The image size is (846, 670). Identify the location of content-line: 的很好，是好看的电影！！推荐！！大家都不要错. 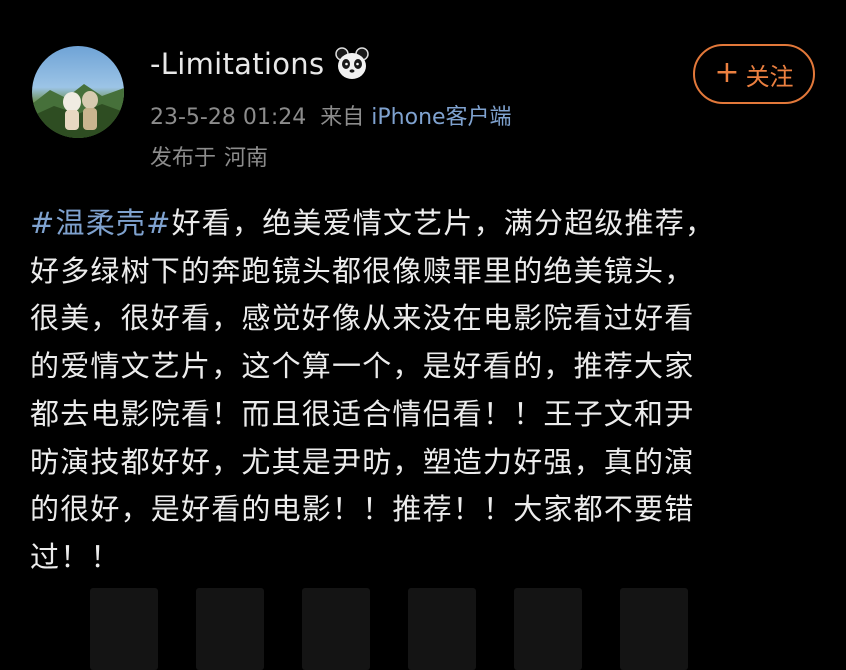
(362, 509).